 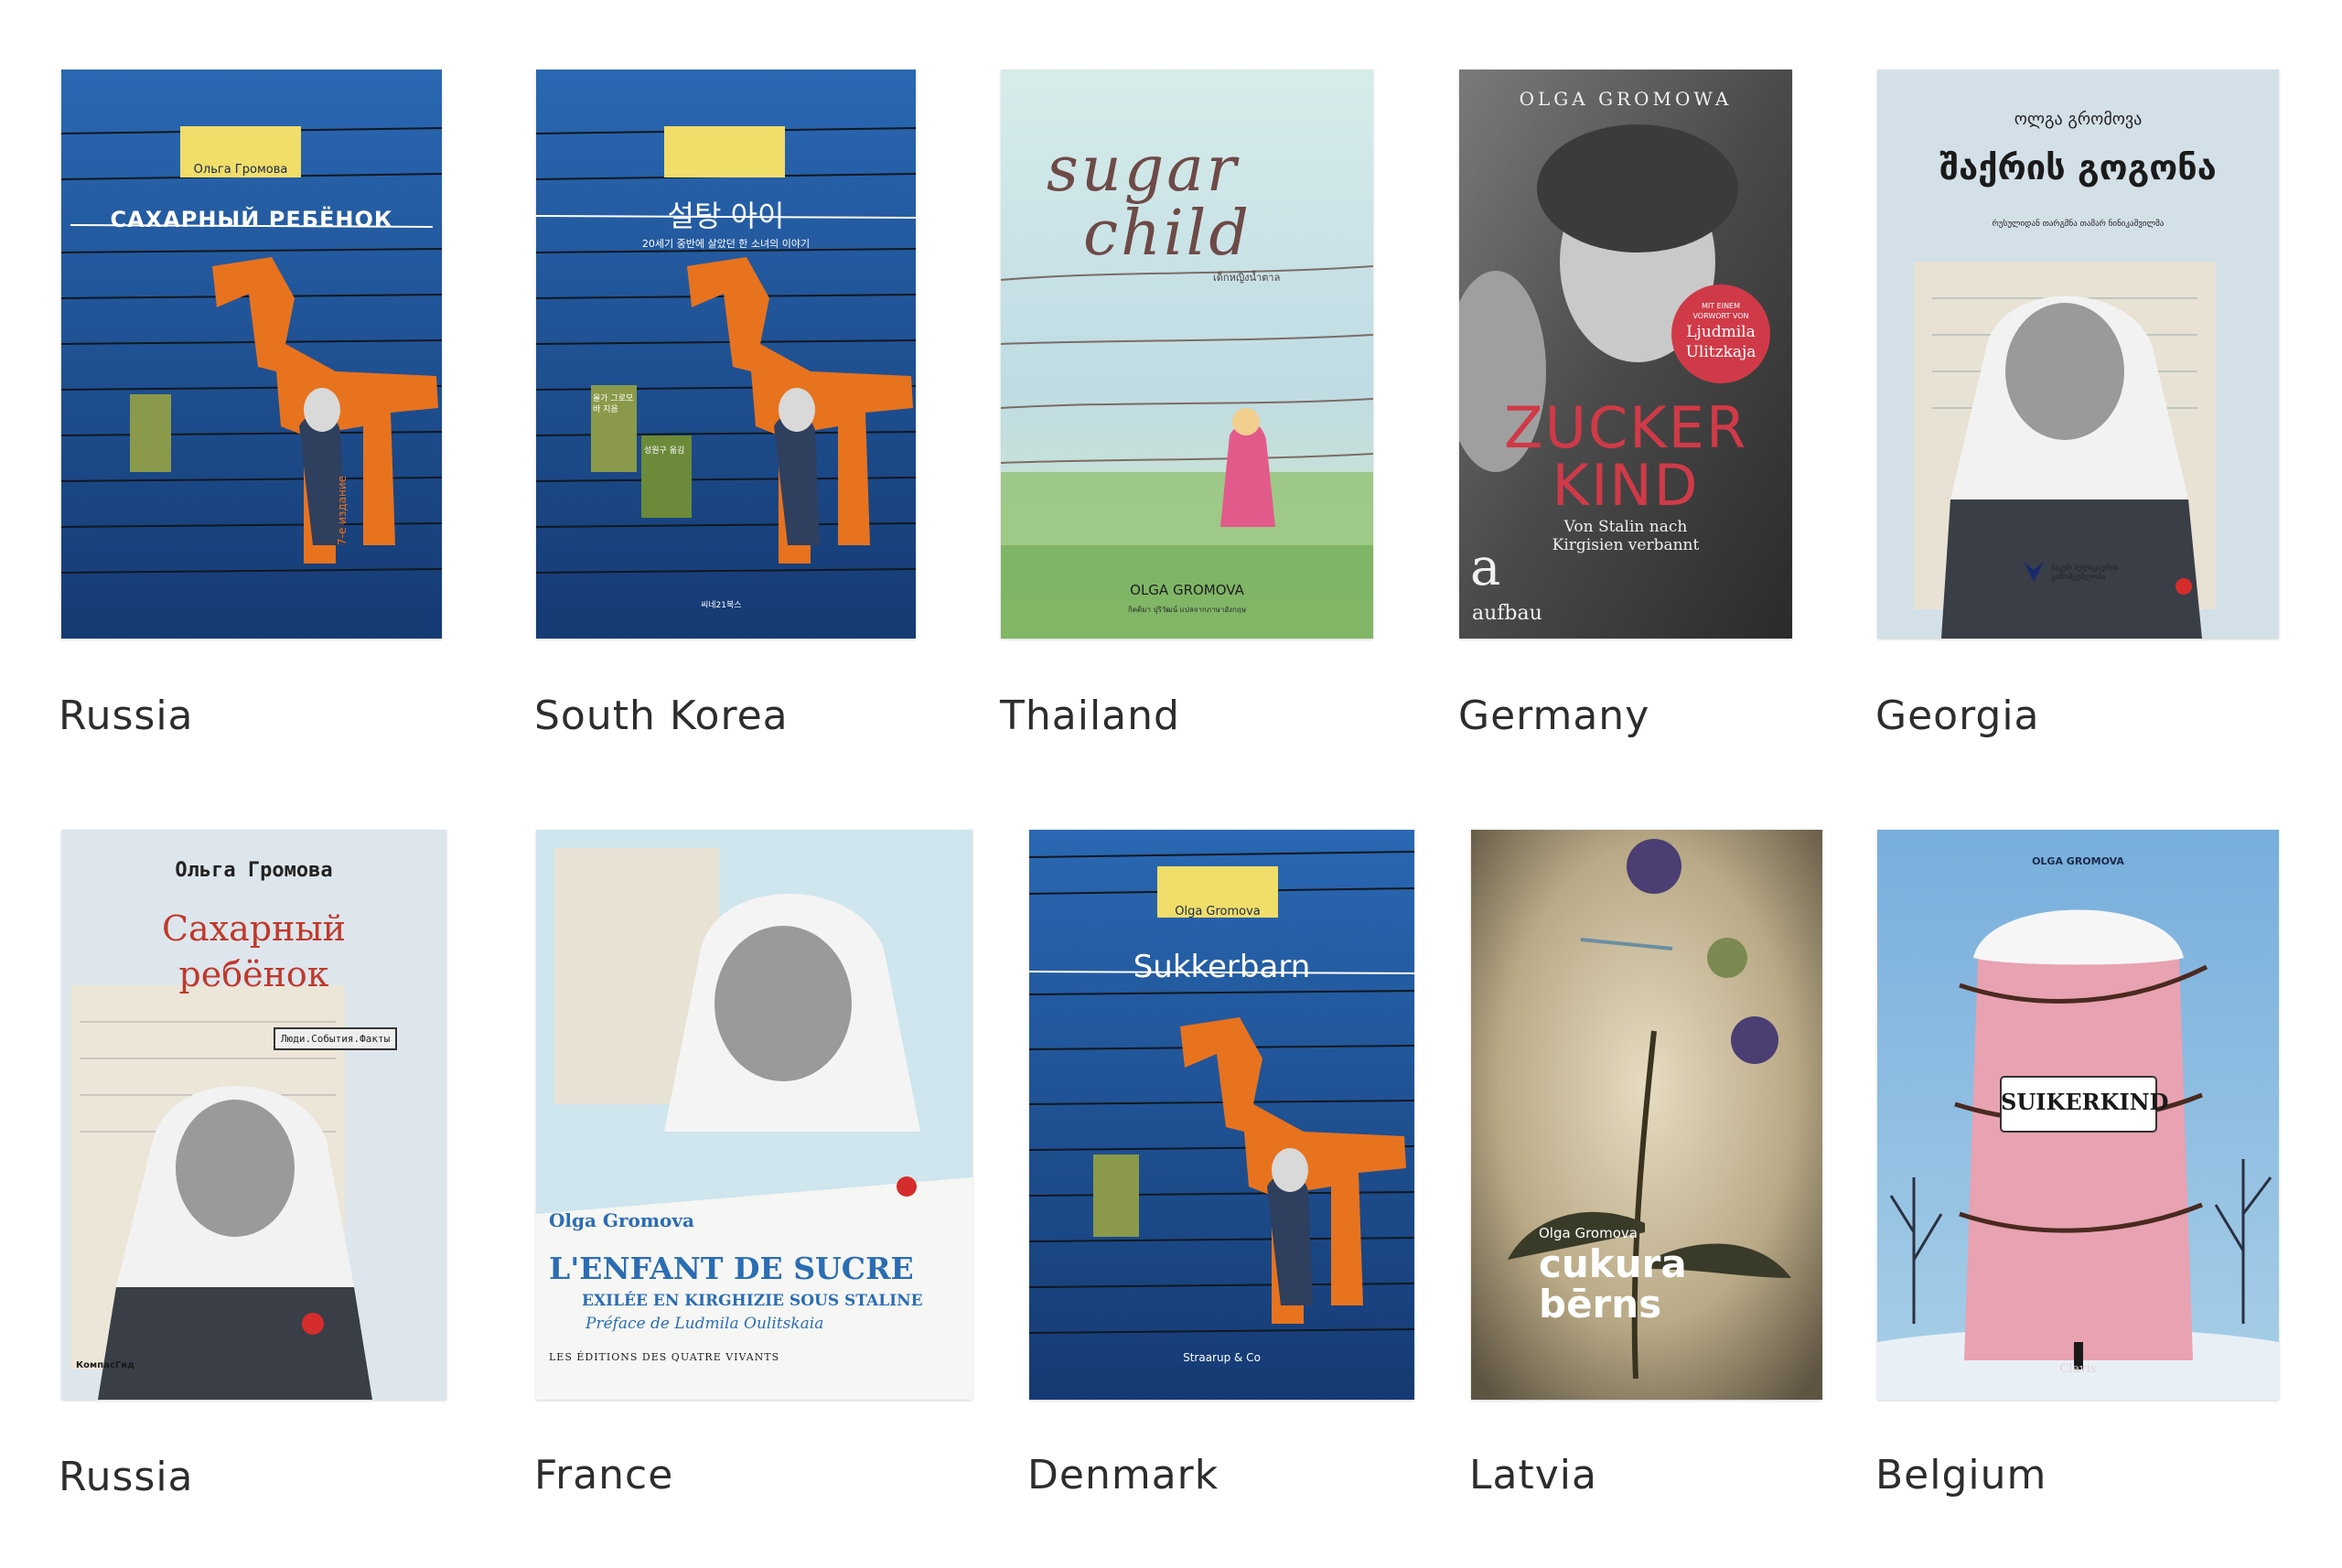 What do you see at coordinates (1613, 1263) in the screenshot?
I see `cover-title-line1: cukura` at bounding box center [1613, 1263].